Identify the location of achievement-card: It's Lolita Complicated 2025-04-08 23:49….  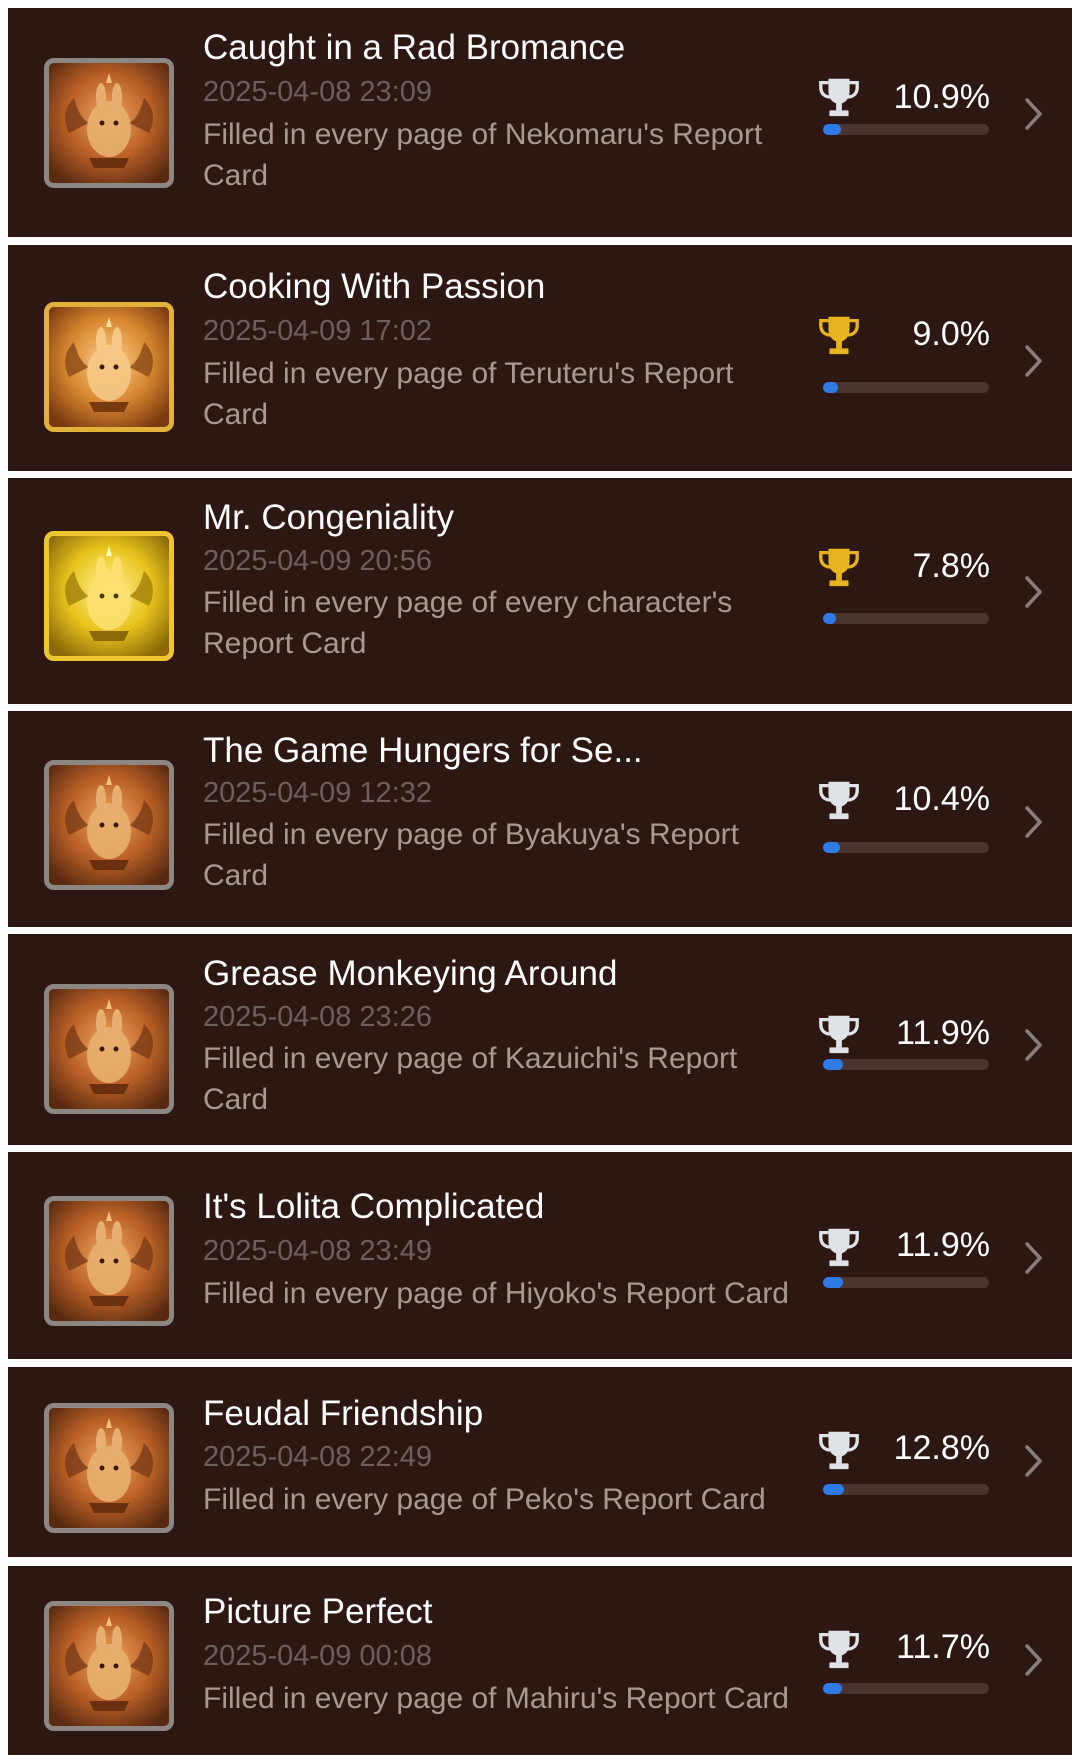
(540, 1255).